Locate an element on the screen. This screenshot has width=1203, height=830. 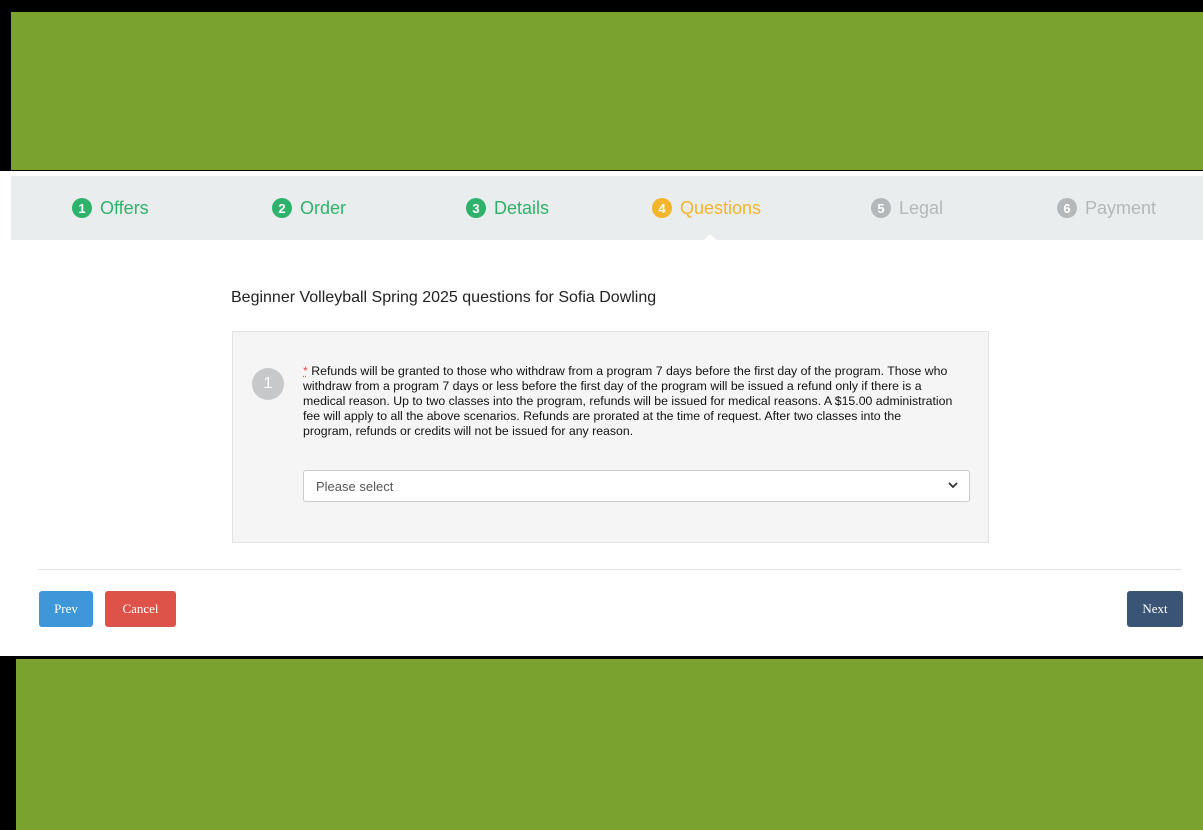
step-number-badge: 1 is located at coordinates (82, 208).